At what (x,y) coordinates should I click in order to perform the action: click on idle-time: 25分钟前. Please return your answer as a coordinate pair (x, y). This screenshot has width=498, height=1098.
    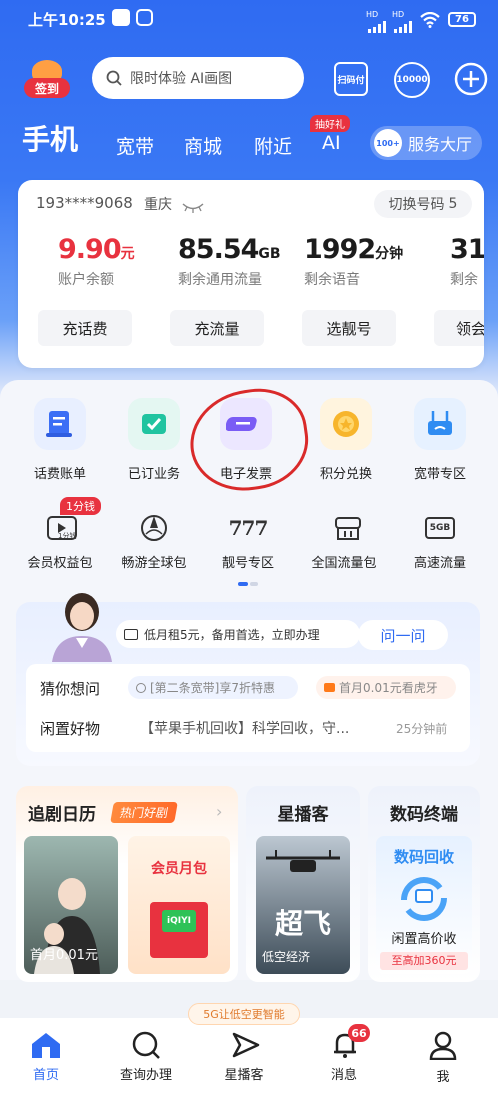
    Looking at the image, I should click on (422, 729).